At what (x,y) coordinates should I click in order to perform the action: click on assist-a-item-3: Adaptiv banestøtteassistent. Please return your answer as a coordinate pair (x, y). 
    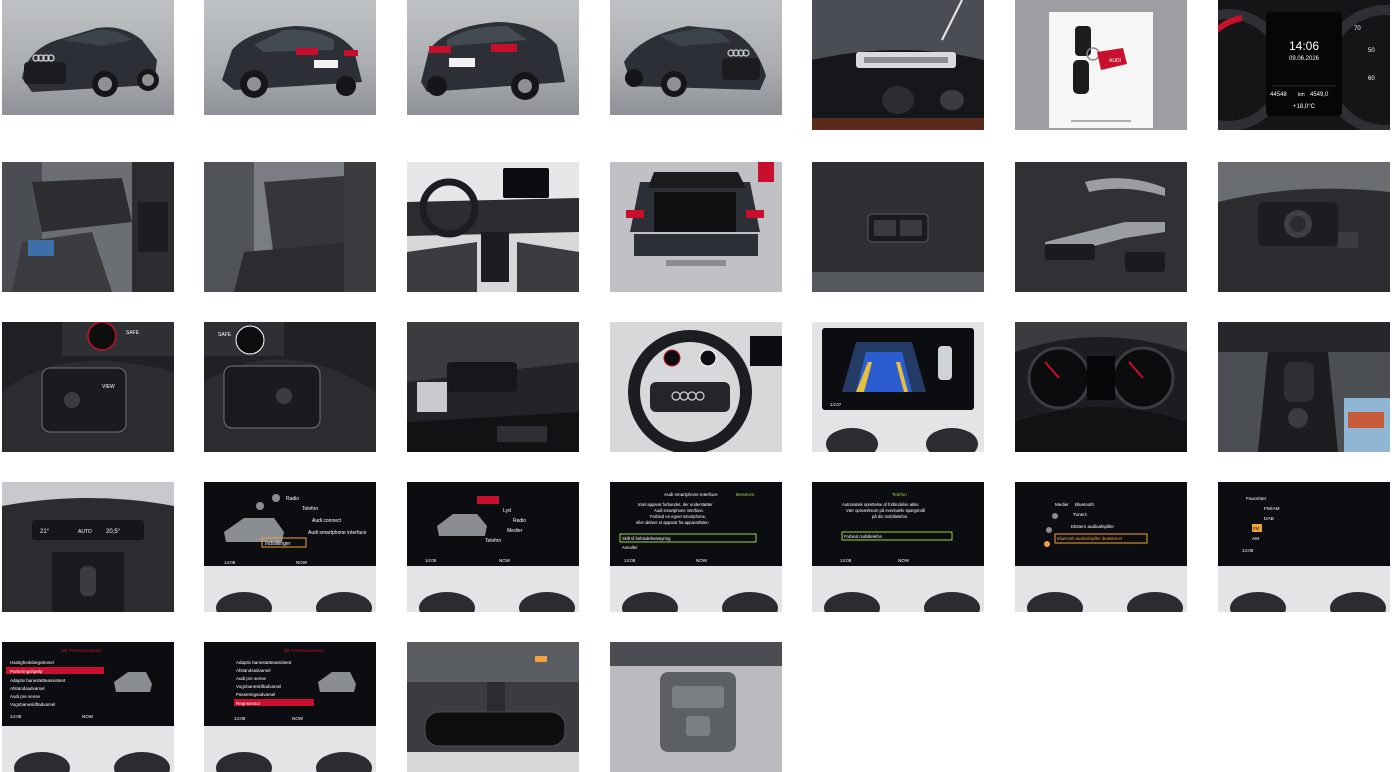
    Looking at the image, I should click on (38, 680).